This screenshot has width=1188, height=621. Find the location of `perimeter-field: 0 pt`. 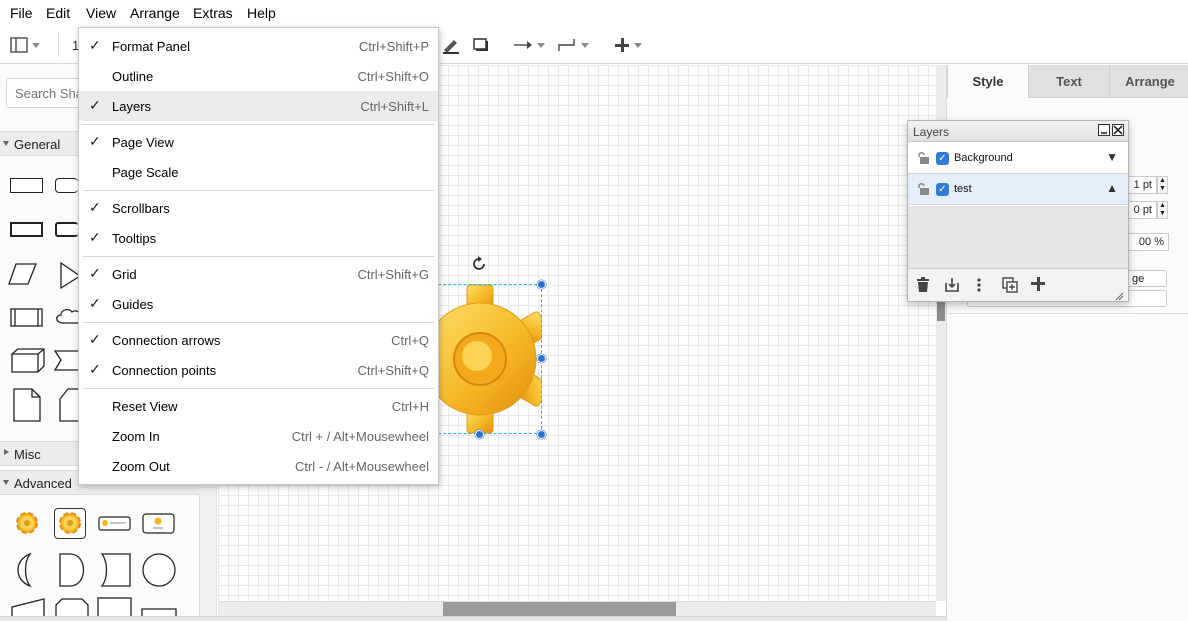

perimeter-field: 0 pt is located at coordinates (1142, 210).